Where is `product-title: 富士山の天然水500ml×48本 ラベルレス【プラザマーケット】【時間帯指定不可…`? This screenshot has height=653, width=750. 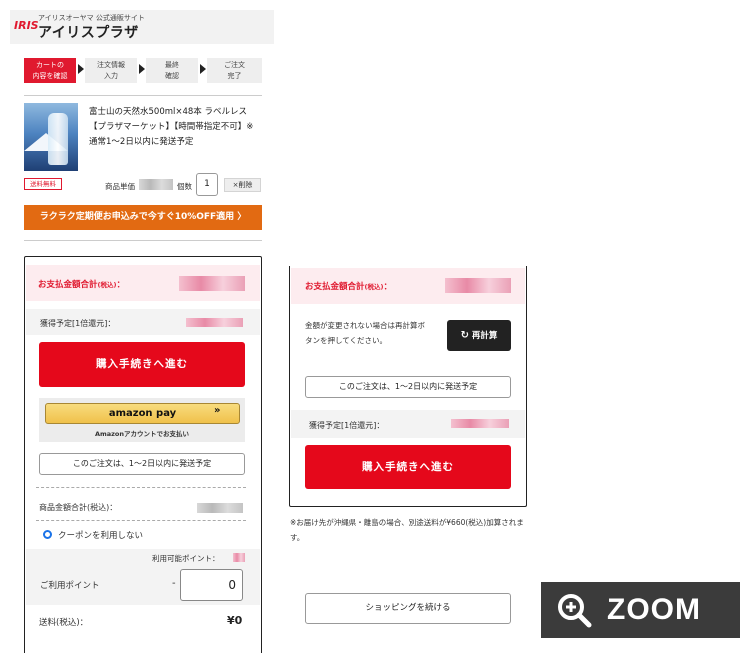
product-title: 富士山の天然水500ml×48本 ラベルレス【プラザマーケット】【時間帯指定不可… is located at coordinates (175, 127).